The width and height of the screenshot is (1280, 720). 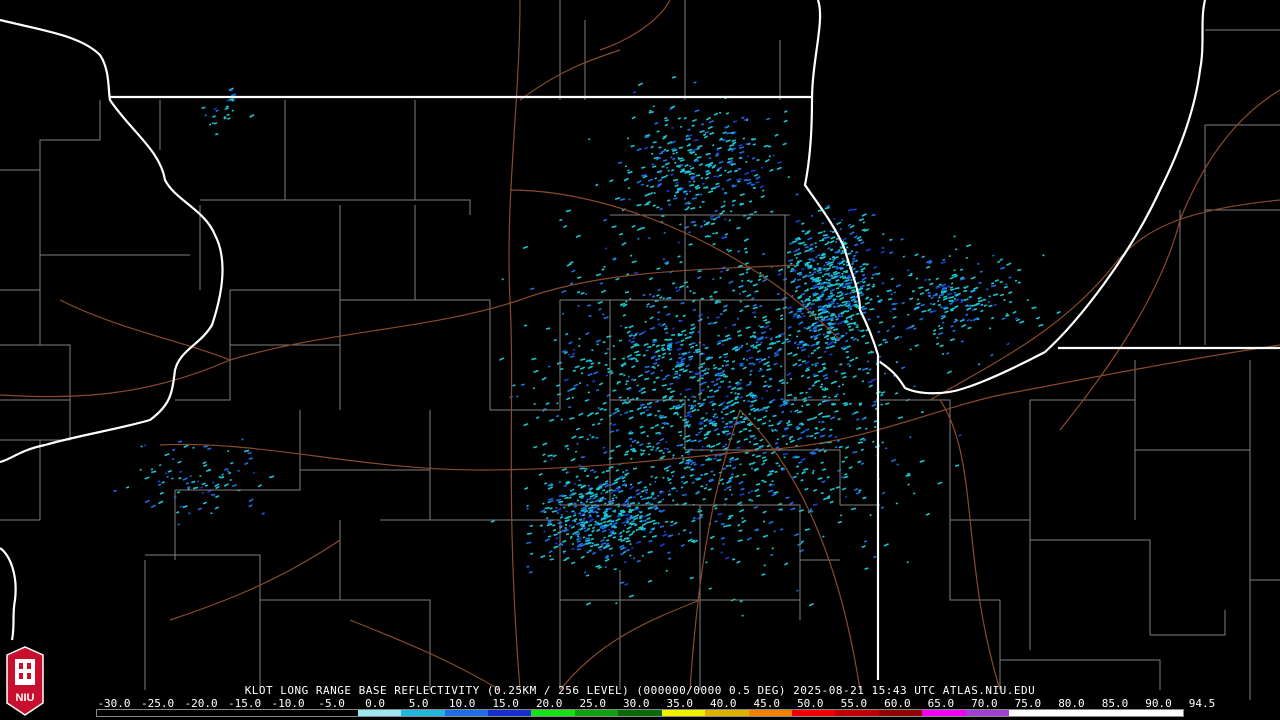 I want to click on color-scale-bar, so click(x=640, y=713).